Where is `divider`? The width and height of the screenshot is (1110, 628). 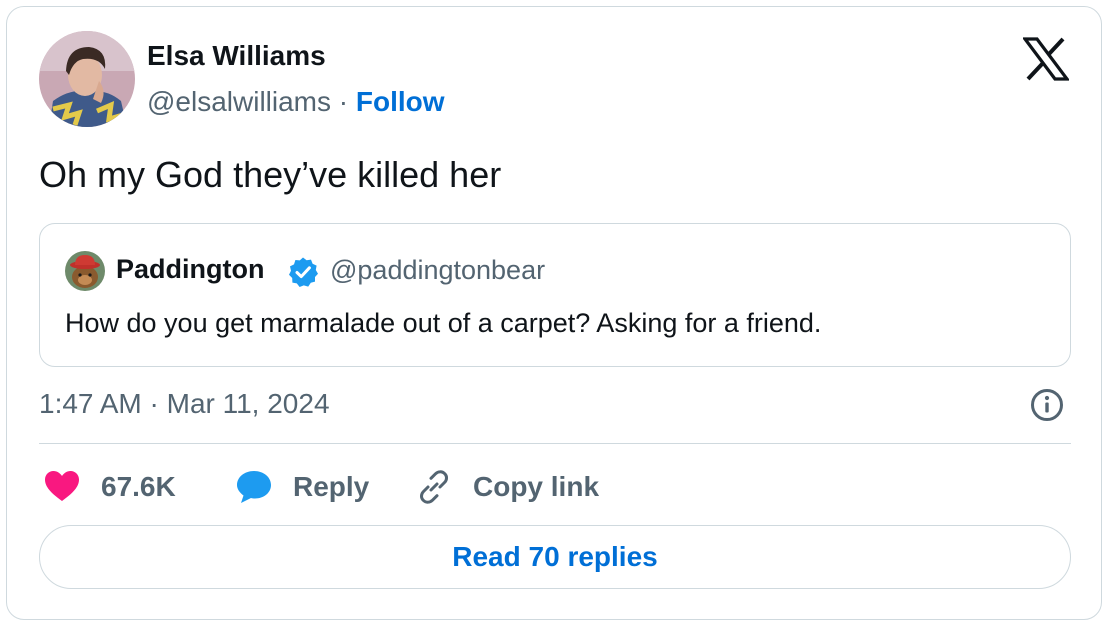 divider is located at coordinates (555, 443).